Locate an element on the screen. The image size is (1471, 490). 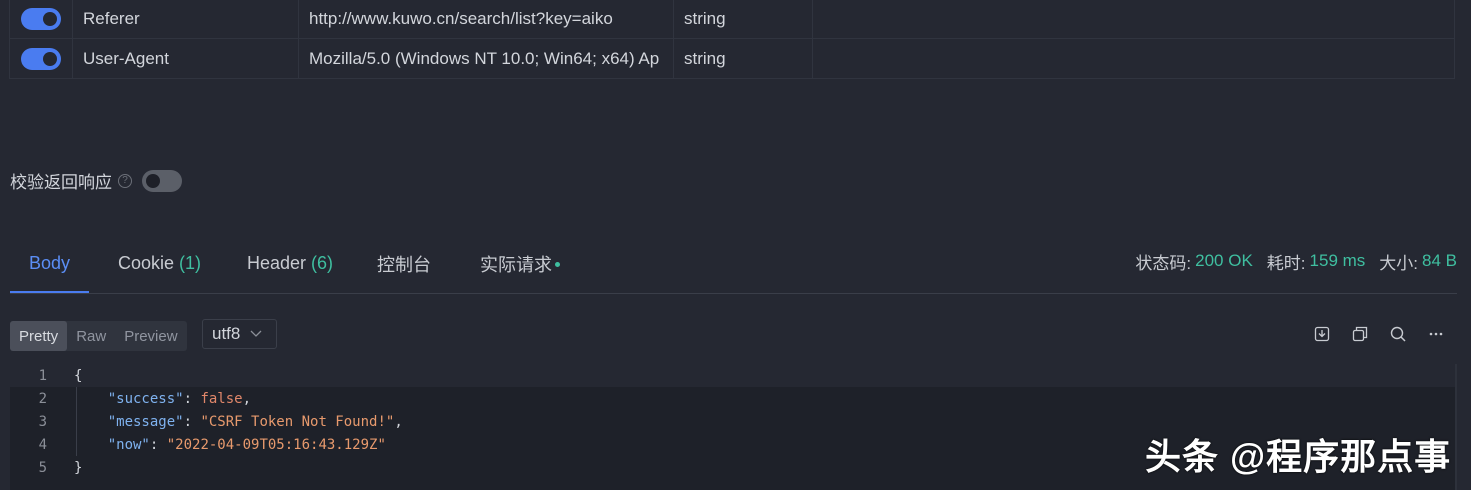
watermark: 头条 @程序那点事 is located at coordinates (1298, 456).